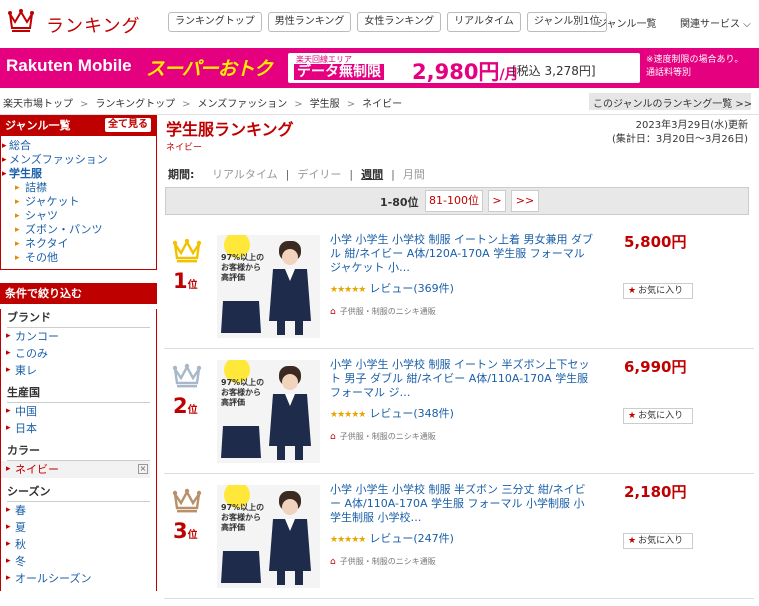  I want to click on period-option-1: デイリー, so click(319, 174).